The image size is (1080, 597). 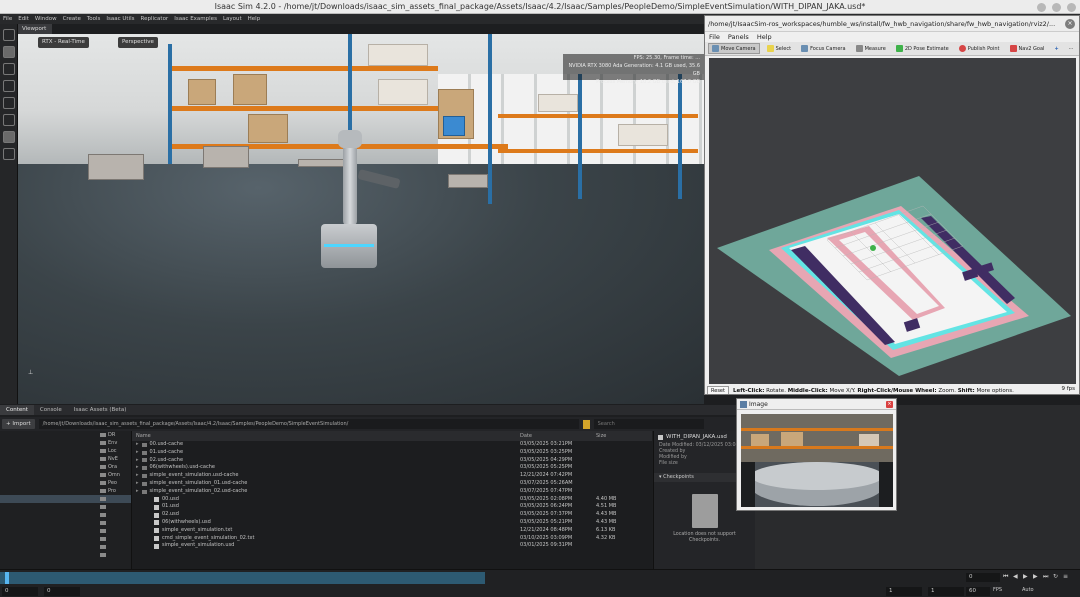 What do you see at coordinates (195, 19) in the screenshot?
I see `menu-isaac-examples: Isaac Examples` at bounding box center [195, 19].